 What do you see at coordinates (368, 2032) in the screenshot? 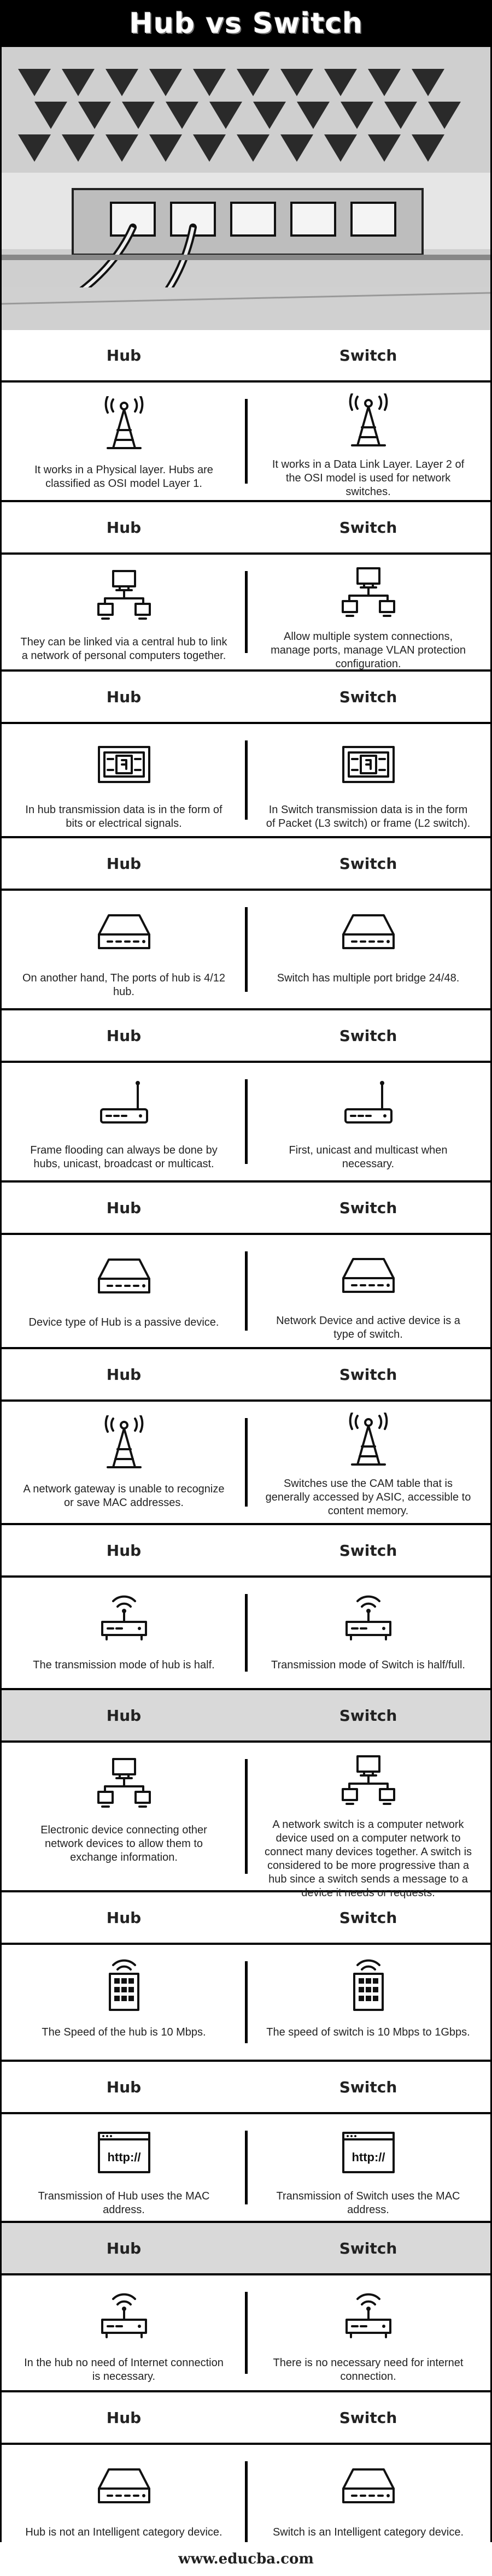
I see `switch-description: The speed of switch is 10 Mbps to 1Gbps.` at bounding box center [368, 2032].